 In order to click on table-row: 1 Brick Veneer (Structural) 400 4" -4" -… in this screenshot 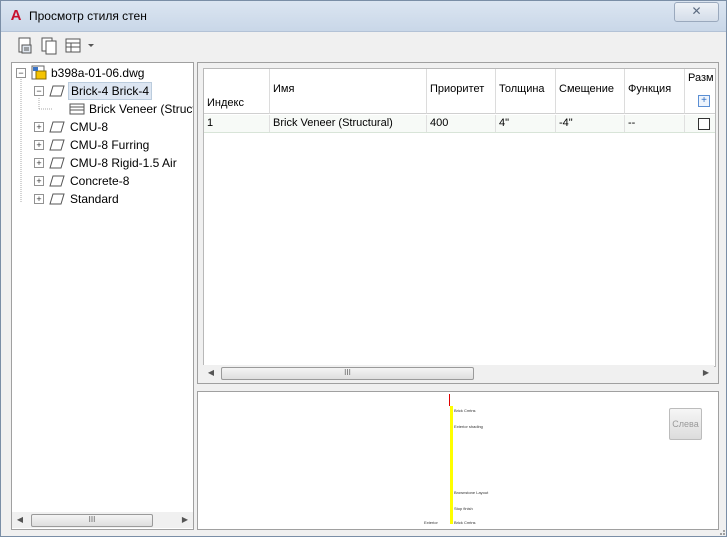, I will do `click(459, 124)`.